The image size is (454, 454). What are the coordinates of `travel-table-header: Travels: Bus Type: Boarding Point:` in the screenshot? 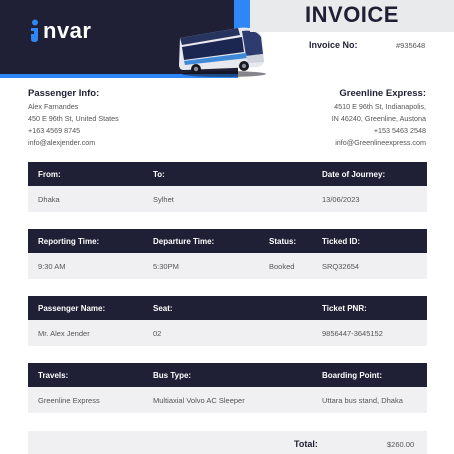 It's located at (227, 375).